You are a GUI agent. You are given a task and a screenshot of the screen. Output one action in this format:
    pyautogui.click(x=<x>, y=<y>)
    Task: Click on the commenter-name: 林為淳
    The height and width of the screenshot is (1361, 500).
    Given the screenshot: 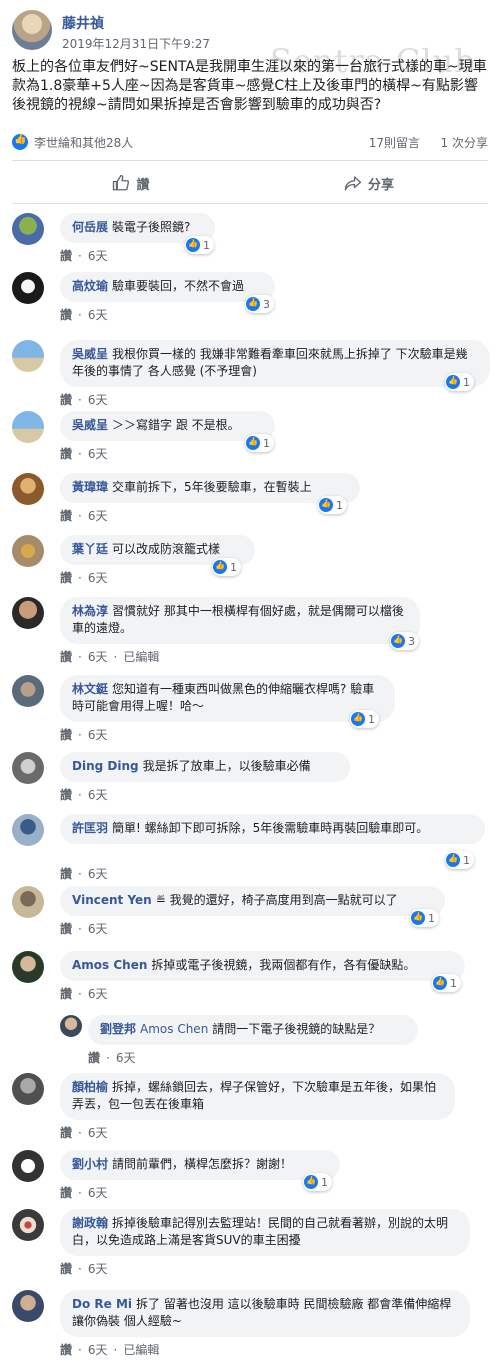 What is the action you would take?
    pyautogui.click(x=90, y=611)
    